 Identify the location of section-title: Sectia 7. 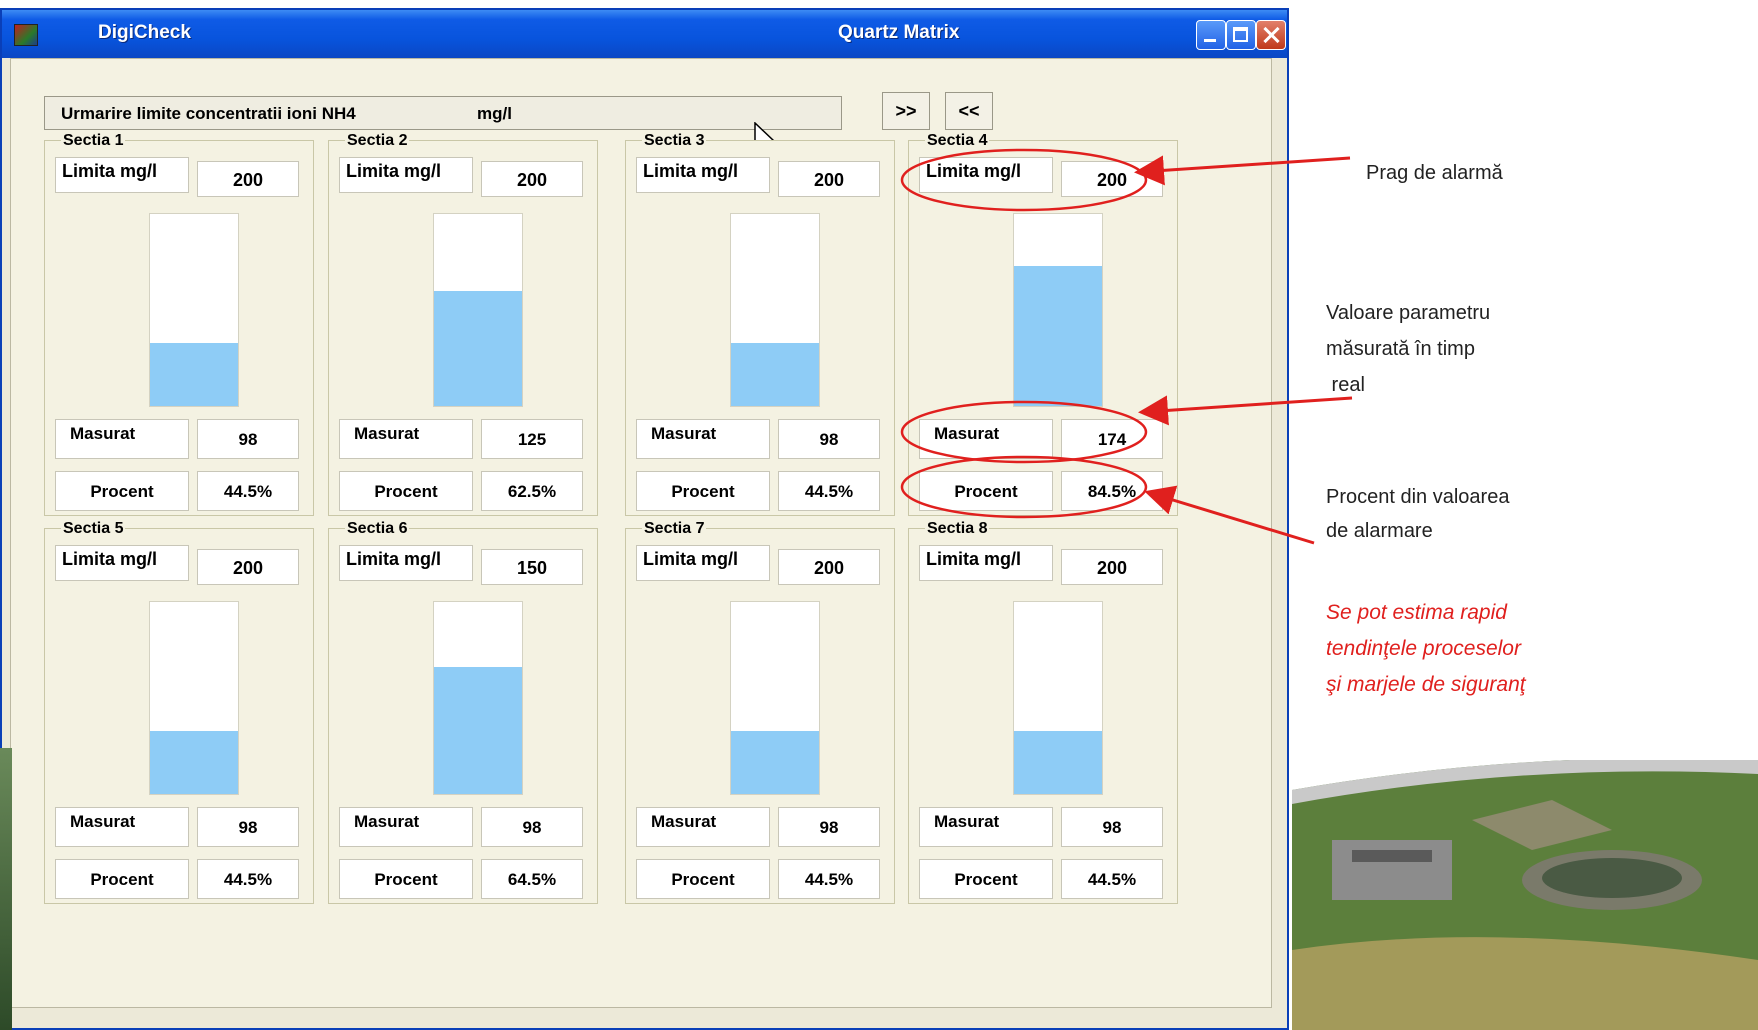
(674, 529).